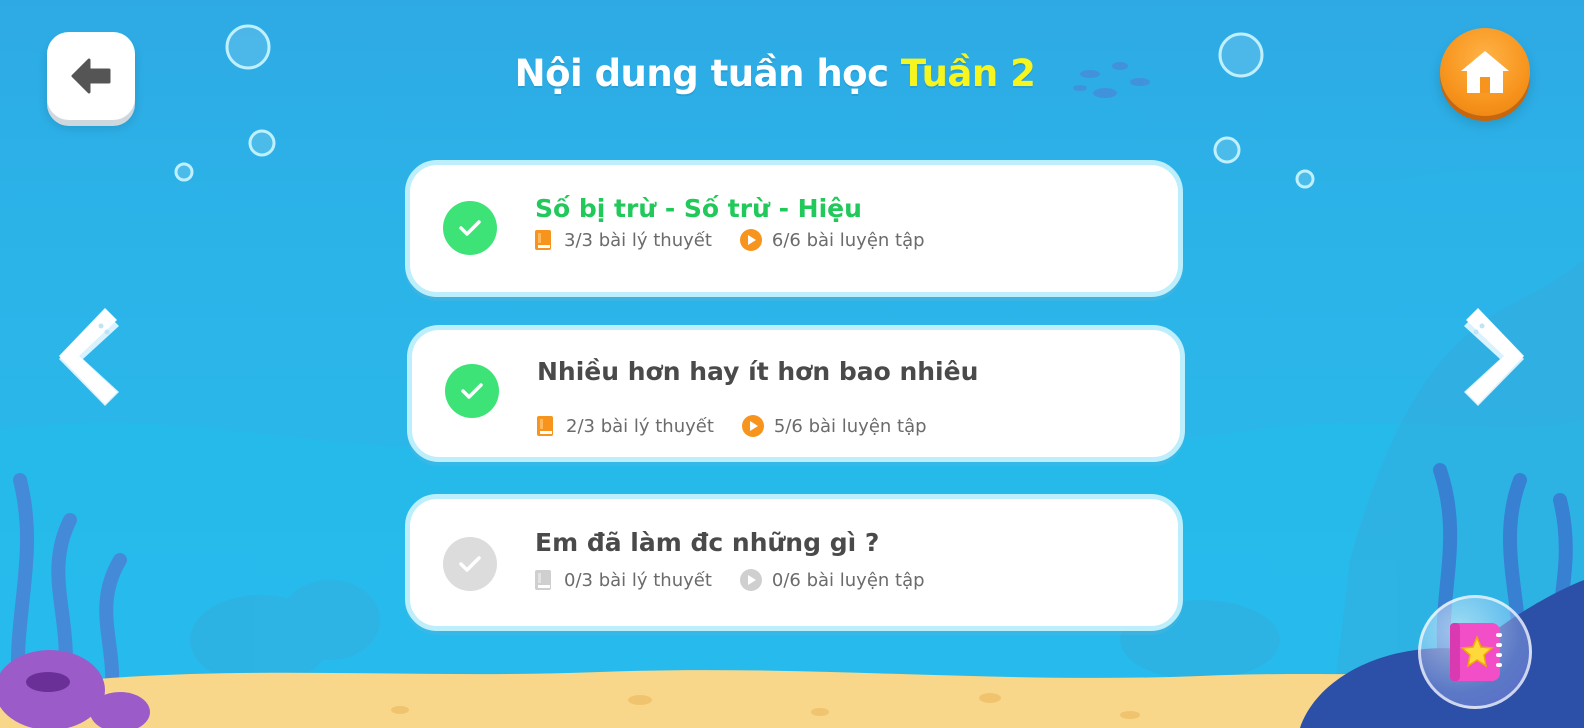 This screenshot has height=728, width=1584. I want to click on album-button, so click(1475, 652).